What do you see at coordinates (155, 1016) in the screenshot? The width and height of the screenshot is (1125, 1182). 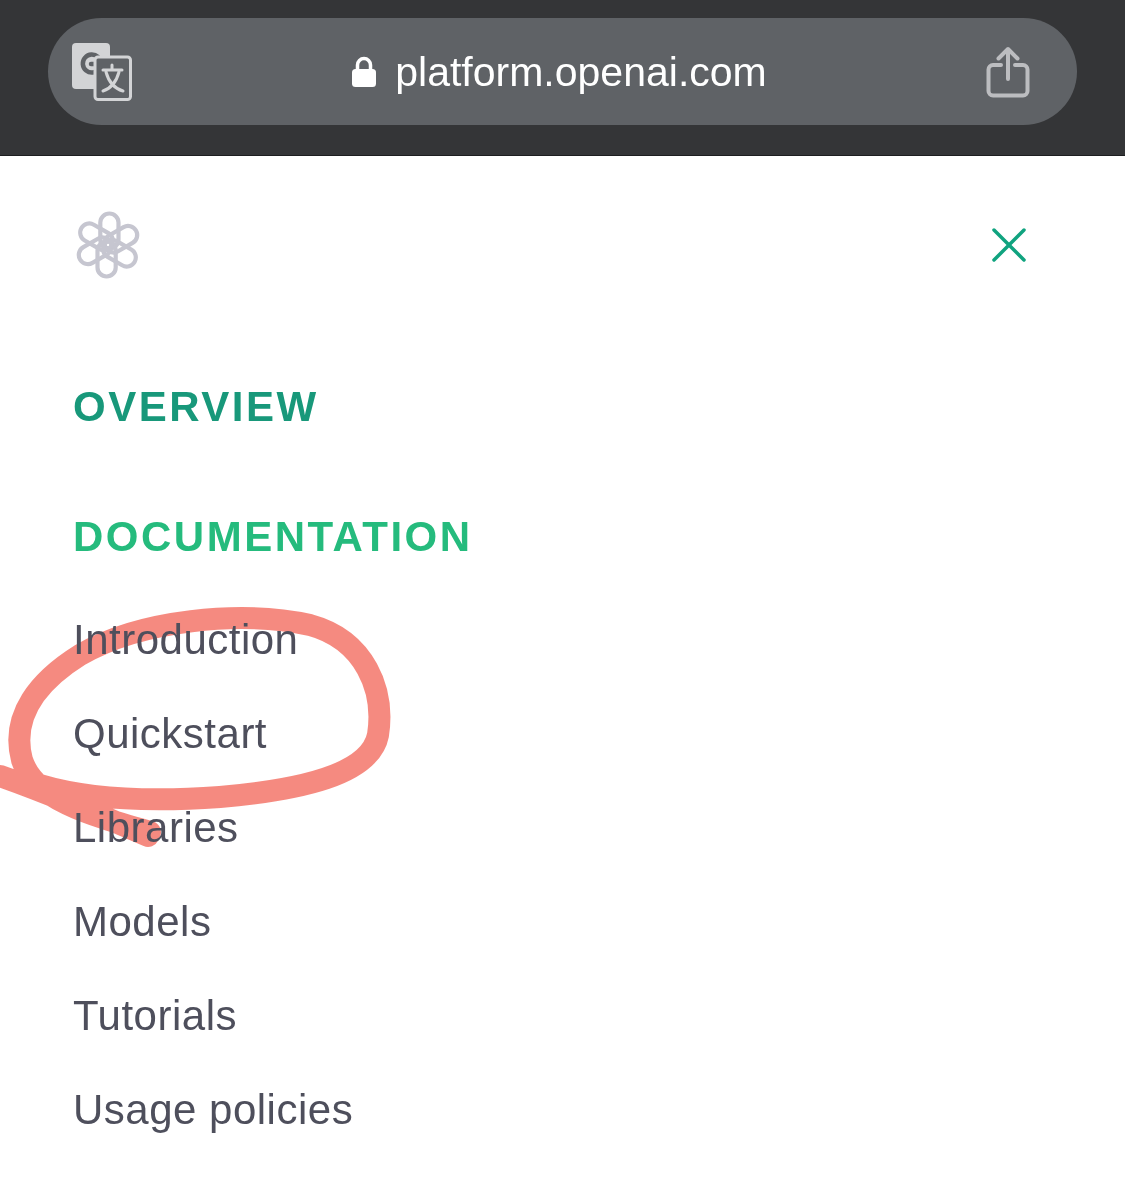 I see `nav-link: Tutorials` at bounding box center [155, 1016].